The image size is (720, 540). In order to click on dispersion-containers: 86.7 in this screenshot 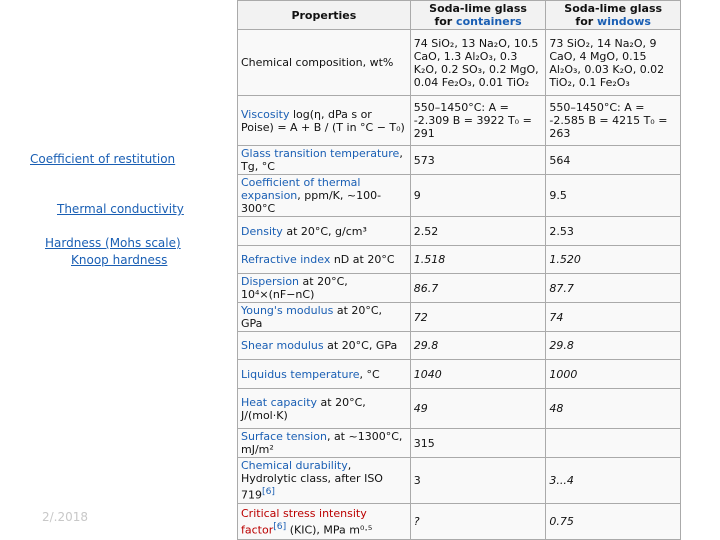, I will do `click(478, 288)`.